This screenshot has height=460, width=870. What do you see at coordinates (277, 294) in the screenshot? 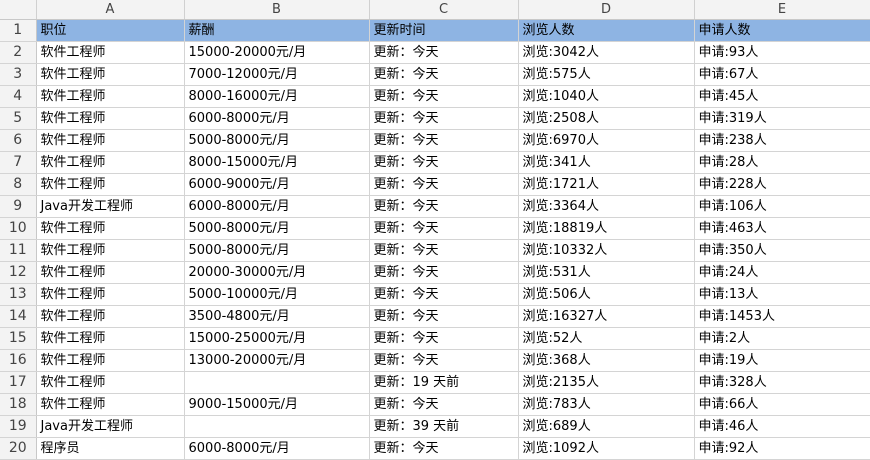
I see `cell-b: 5000-10000元/月` at bounding box center [277, 294].